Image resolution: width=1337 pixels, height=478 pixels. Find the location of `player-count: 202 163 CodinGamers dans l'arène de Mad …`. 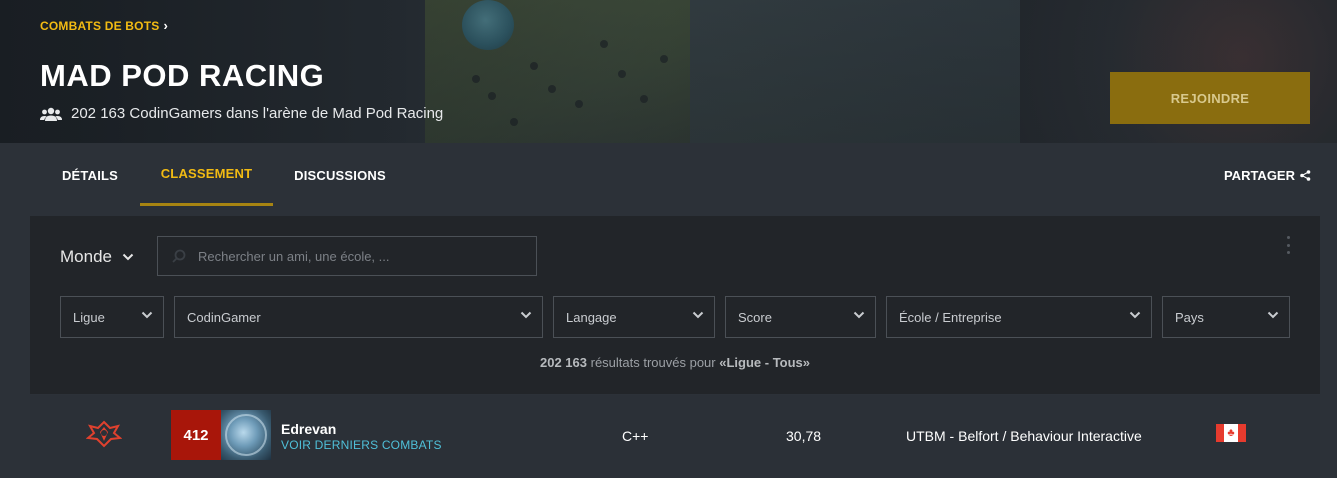

player-count: 202 163 CodinGamers dans l'arène de Mad … is located at coordinates (241, 113).